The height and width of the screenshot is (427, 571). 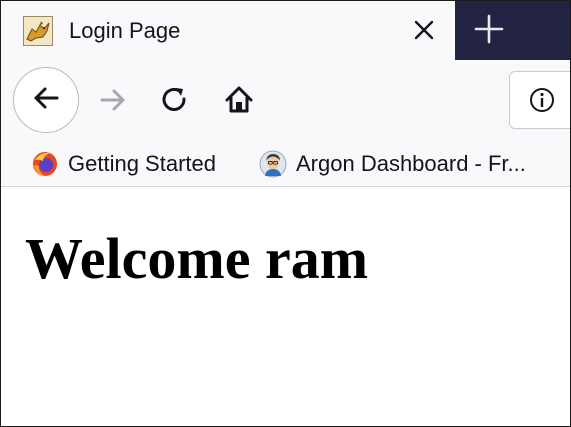 What do you see at coordinates (38, 31) in the screenshot?
I see `tomcat-favicon-icon` at bounding box center [38, 31].